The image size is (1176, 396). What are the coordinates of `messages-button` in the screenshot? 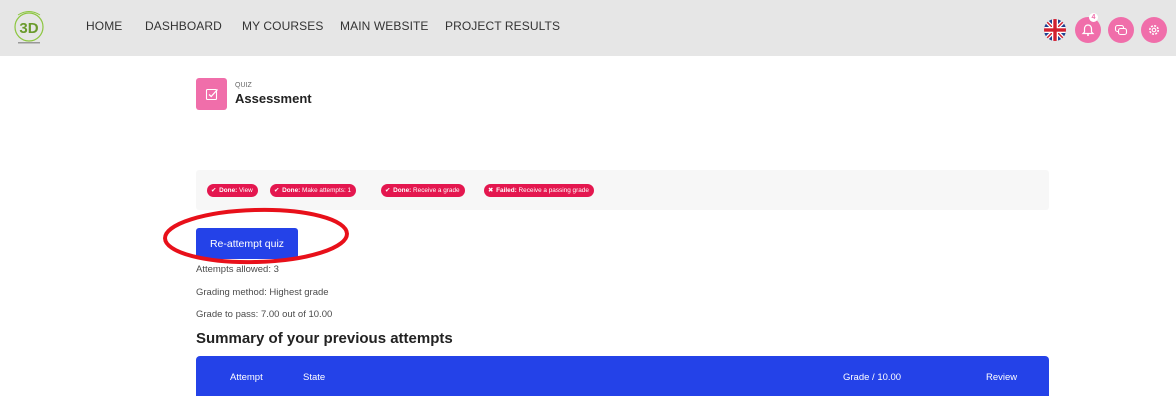 It's located at (1121, 30).